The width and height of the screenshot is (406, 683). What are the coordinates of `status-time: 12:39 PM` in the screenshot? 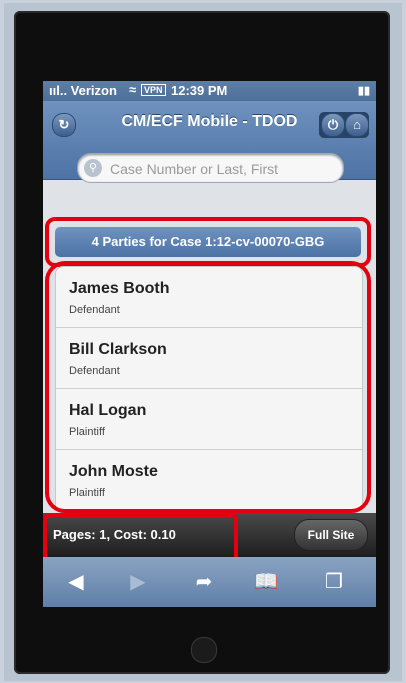 It's located at (199, 90).